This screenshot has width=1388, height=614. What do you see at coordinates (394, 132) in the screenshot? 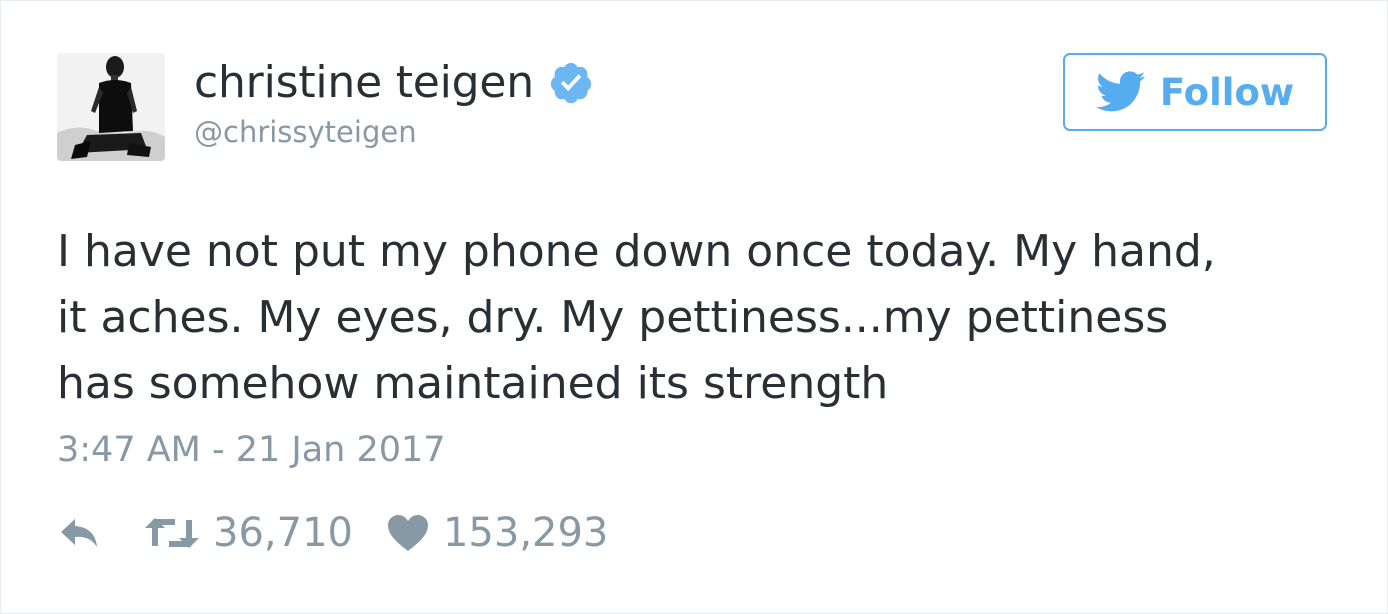
I see `author-handle: @chrissyteigen` at bounding box center [394, 132].